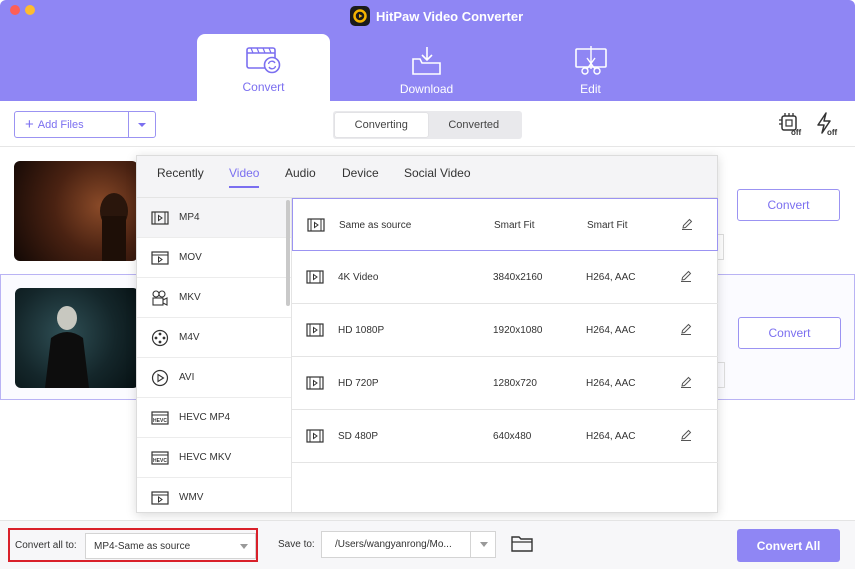 The image size is (855, 569). I want to click on play-circle-icon, so click(160, 377).